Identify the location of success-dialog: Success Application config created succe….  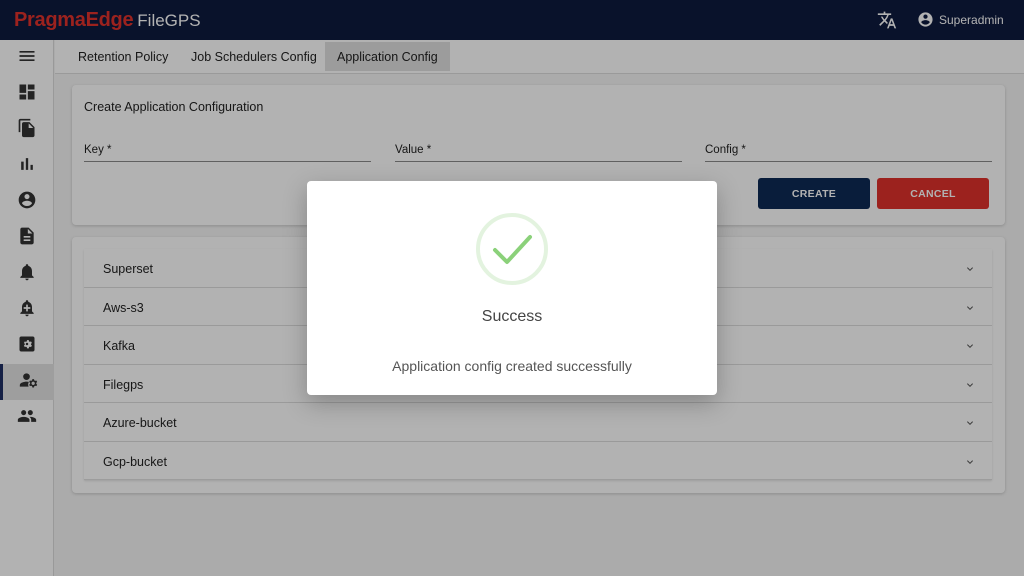
(512, 288).